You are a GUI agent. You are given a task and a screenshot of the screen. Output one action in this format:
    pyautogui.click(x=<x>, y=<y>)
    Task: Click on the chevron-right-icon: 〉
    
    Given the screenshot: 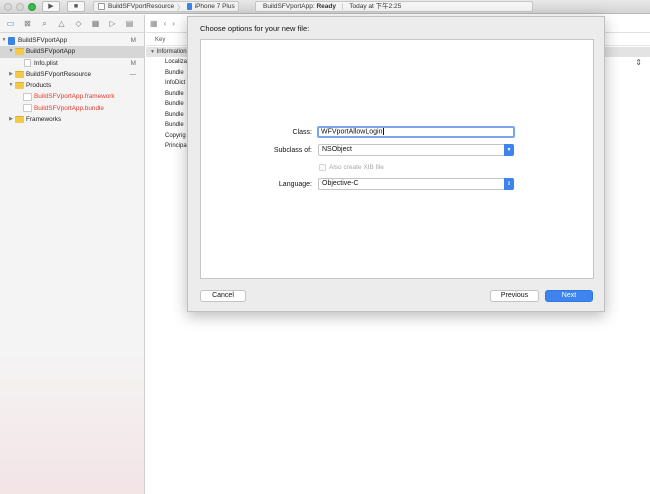 What is the action you would take?
    pyautogui.click(x=180, y=8)
    